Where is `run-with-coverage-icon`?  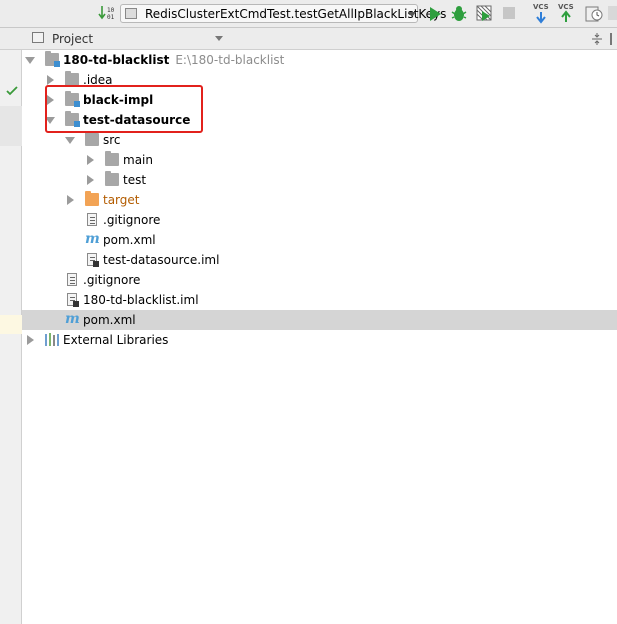 run-with-coverage-icon is located at coordinates (484, 15).